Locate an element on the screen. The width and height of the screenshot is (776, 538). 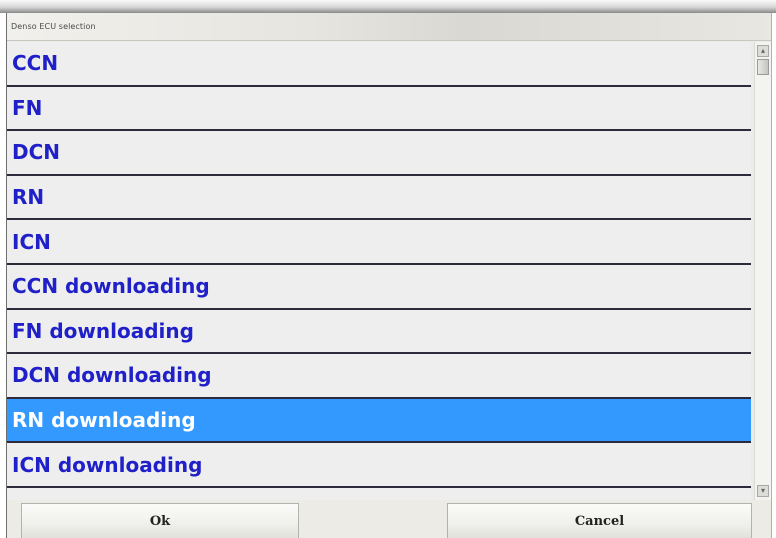
vertical-scrollbar: ▴ ▾ is located at coordinates (762, 271).